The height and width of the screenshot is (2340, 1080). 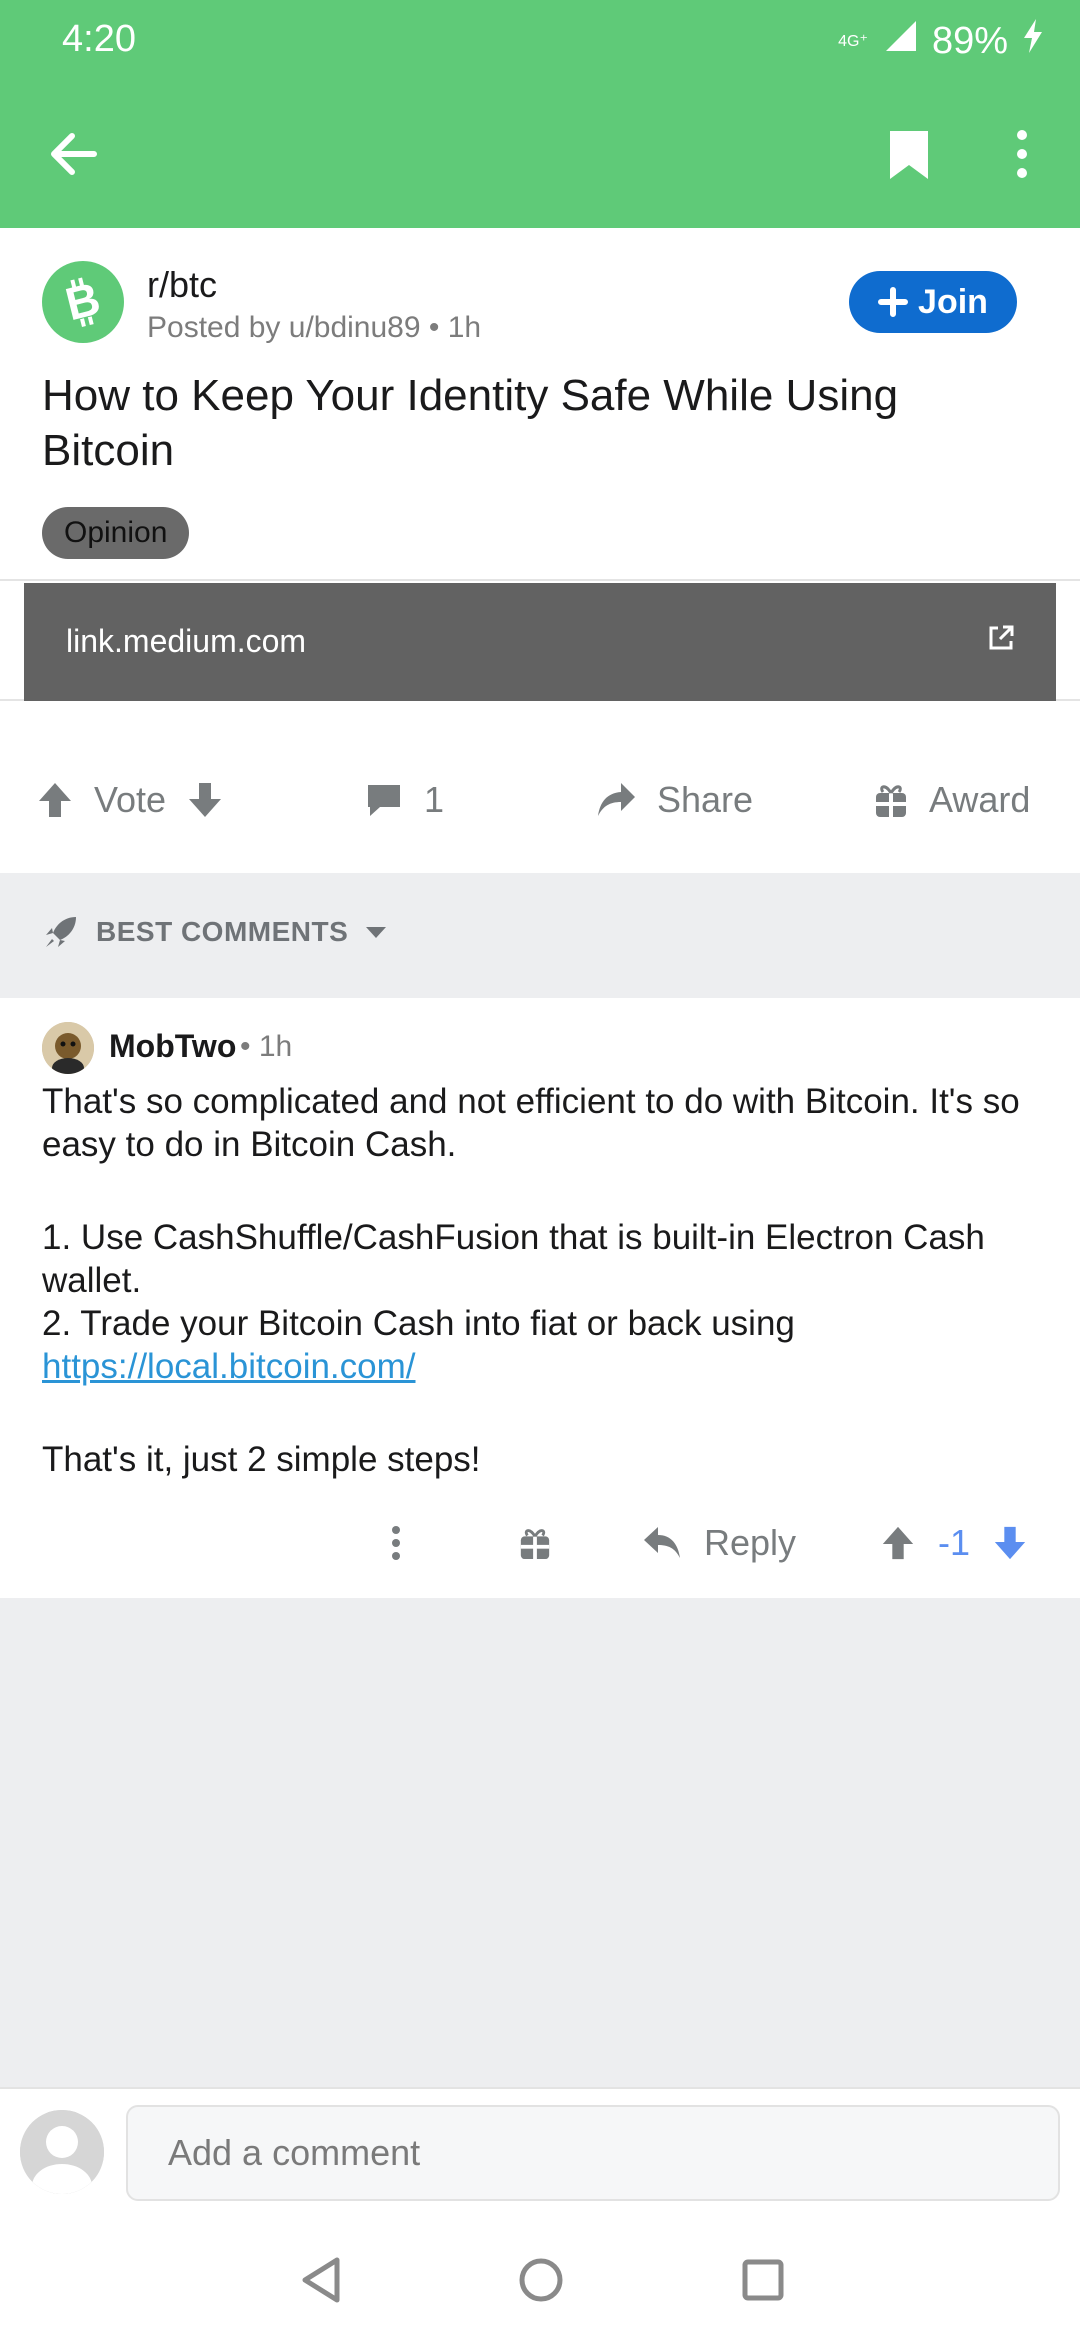 What do you see at coordinates (853, 41) in the screenshot?
I see `network-type: 4G⁺` at bounding box center [853, 41].